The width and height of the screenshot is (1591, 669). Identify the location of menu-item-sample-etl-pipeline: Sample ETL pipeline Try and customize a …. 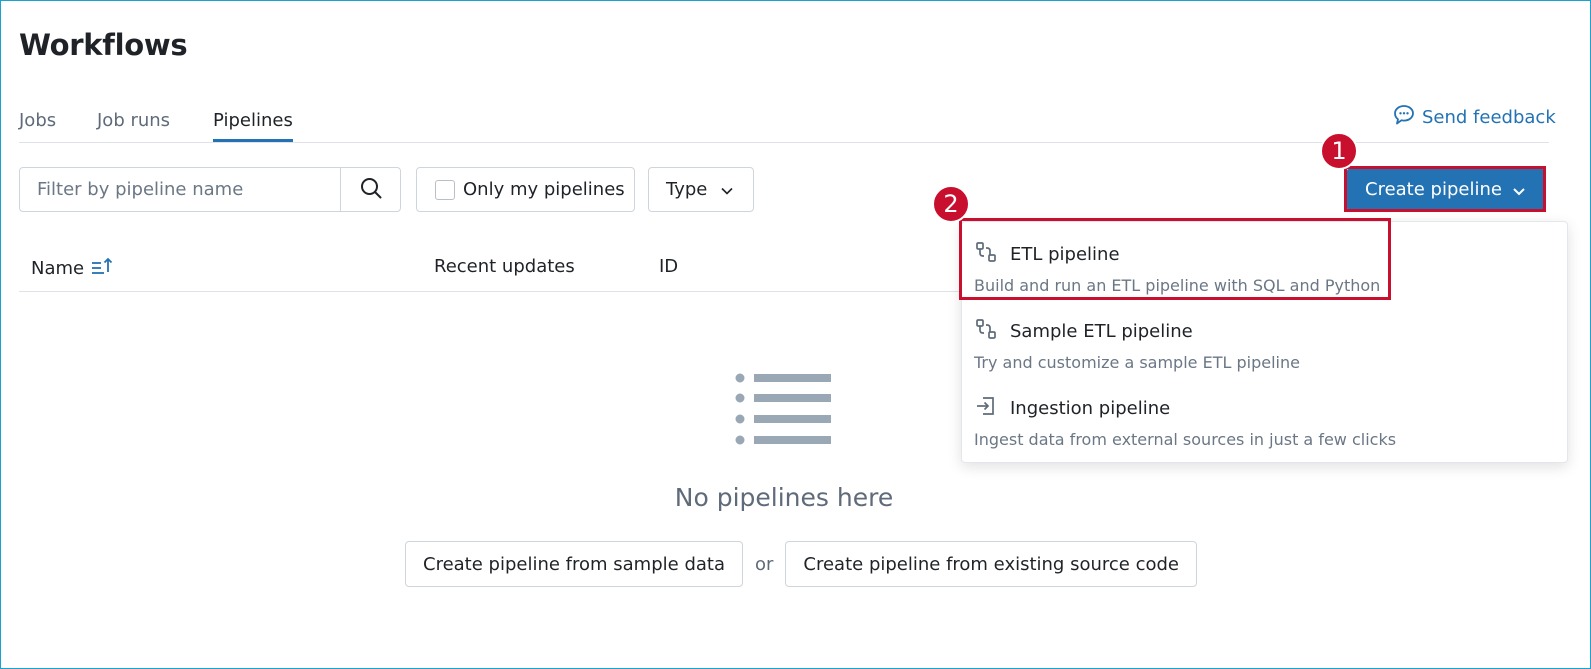
(1264, 348).